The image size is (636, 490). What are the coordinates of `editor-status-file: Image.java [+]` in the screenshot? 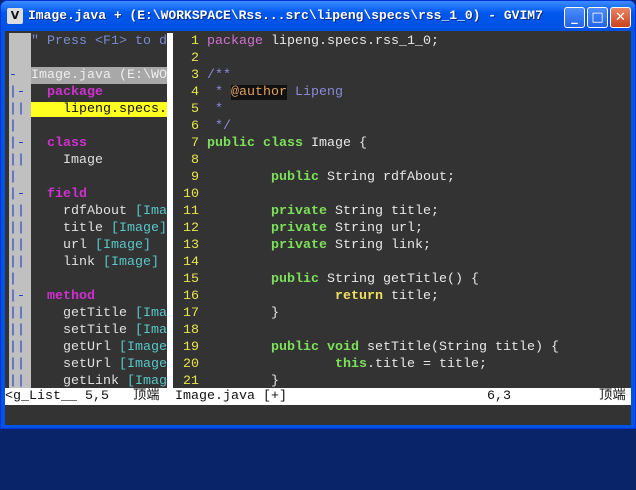 It's located at (231, 396).